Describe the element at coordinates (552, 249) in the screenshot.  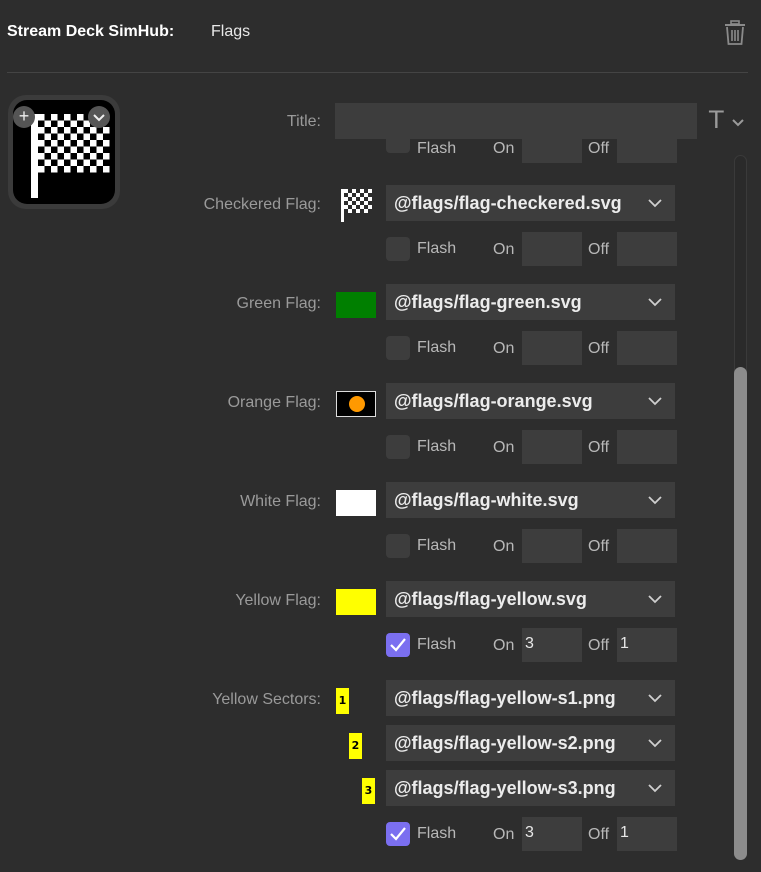
I see `checkered-on-input` at that location.